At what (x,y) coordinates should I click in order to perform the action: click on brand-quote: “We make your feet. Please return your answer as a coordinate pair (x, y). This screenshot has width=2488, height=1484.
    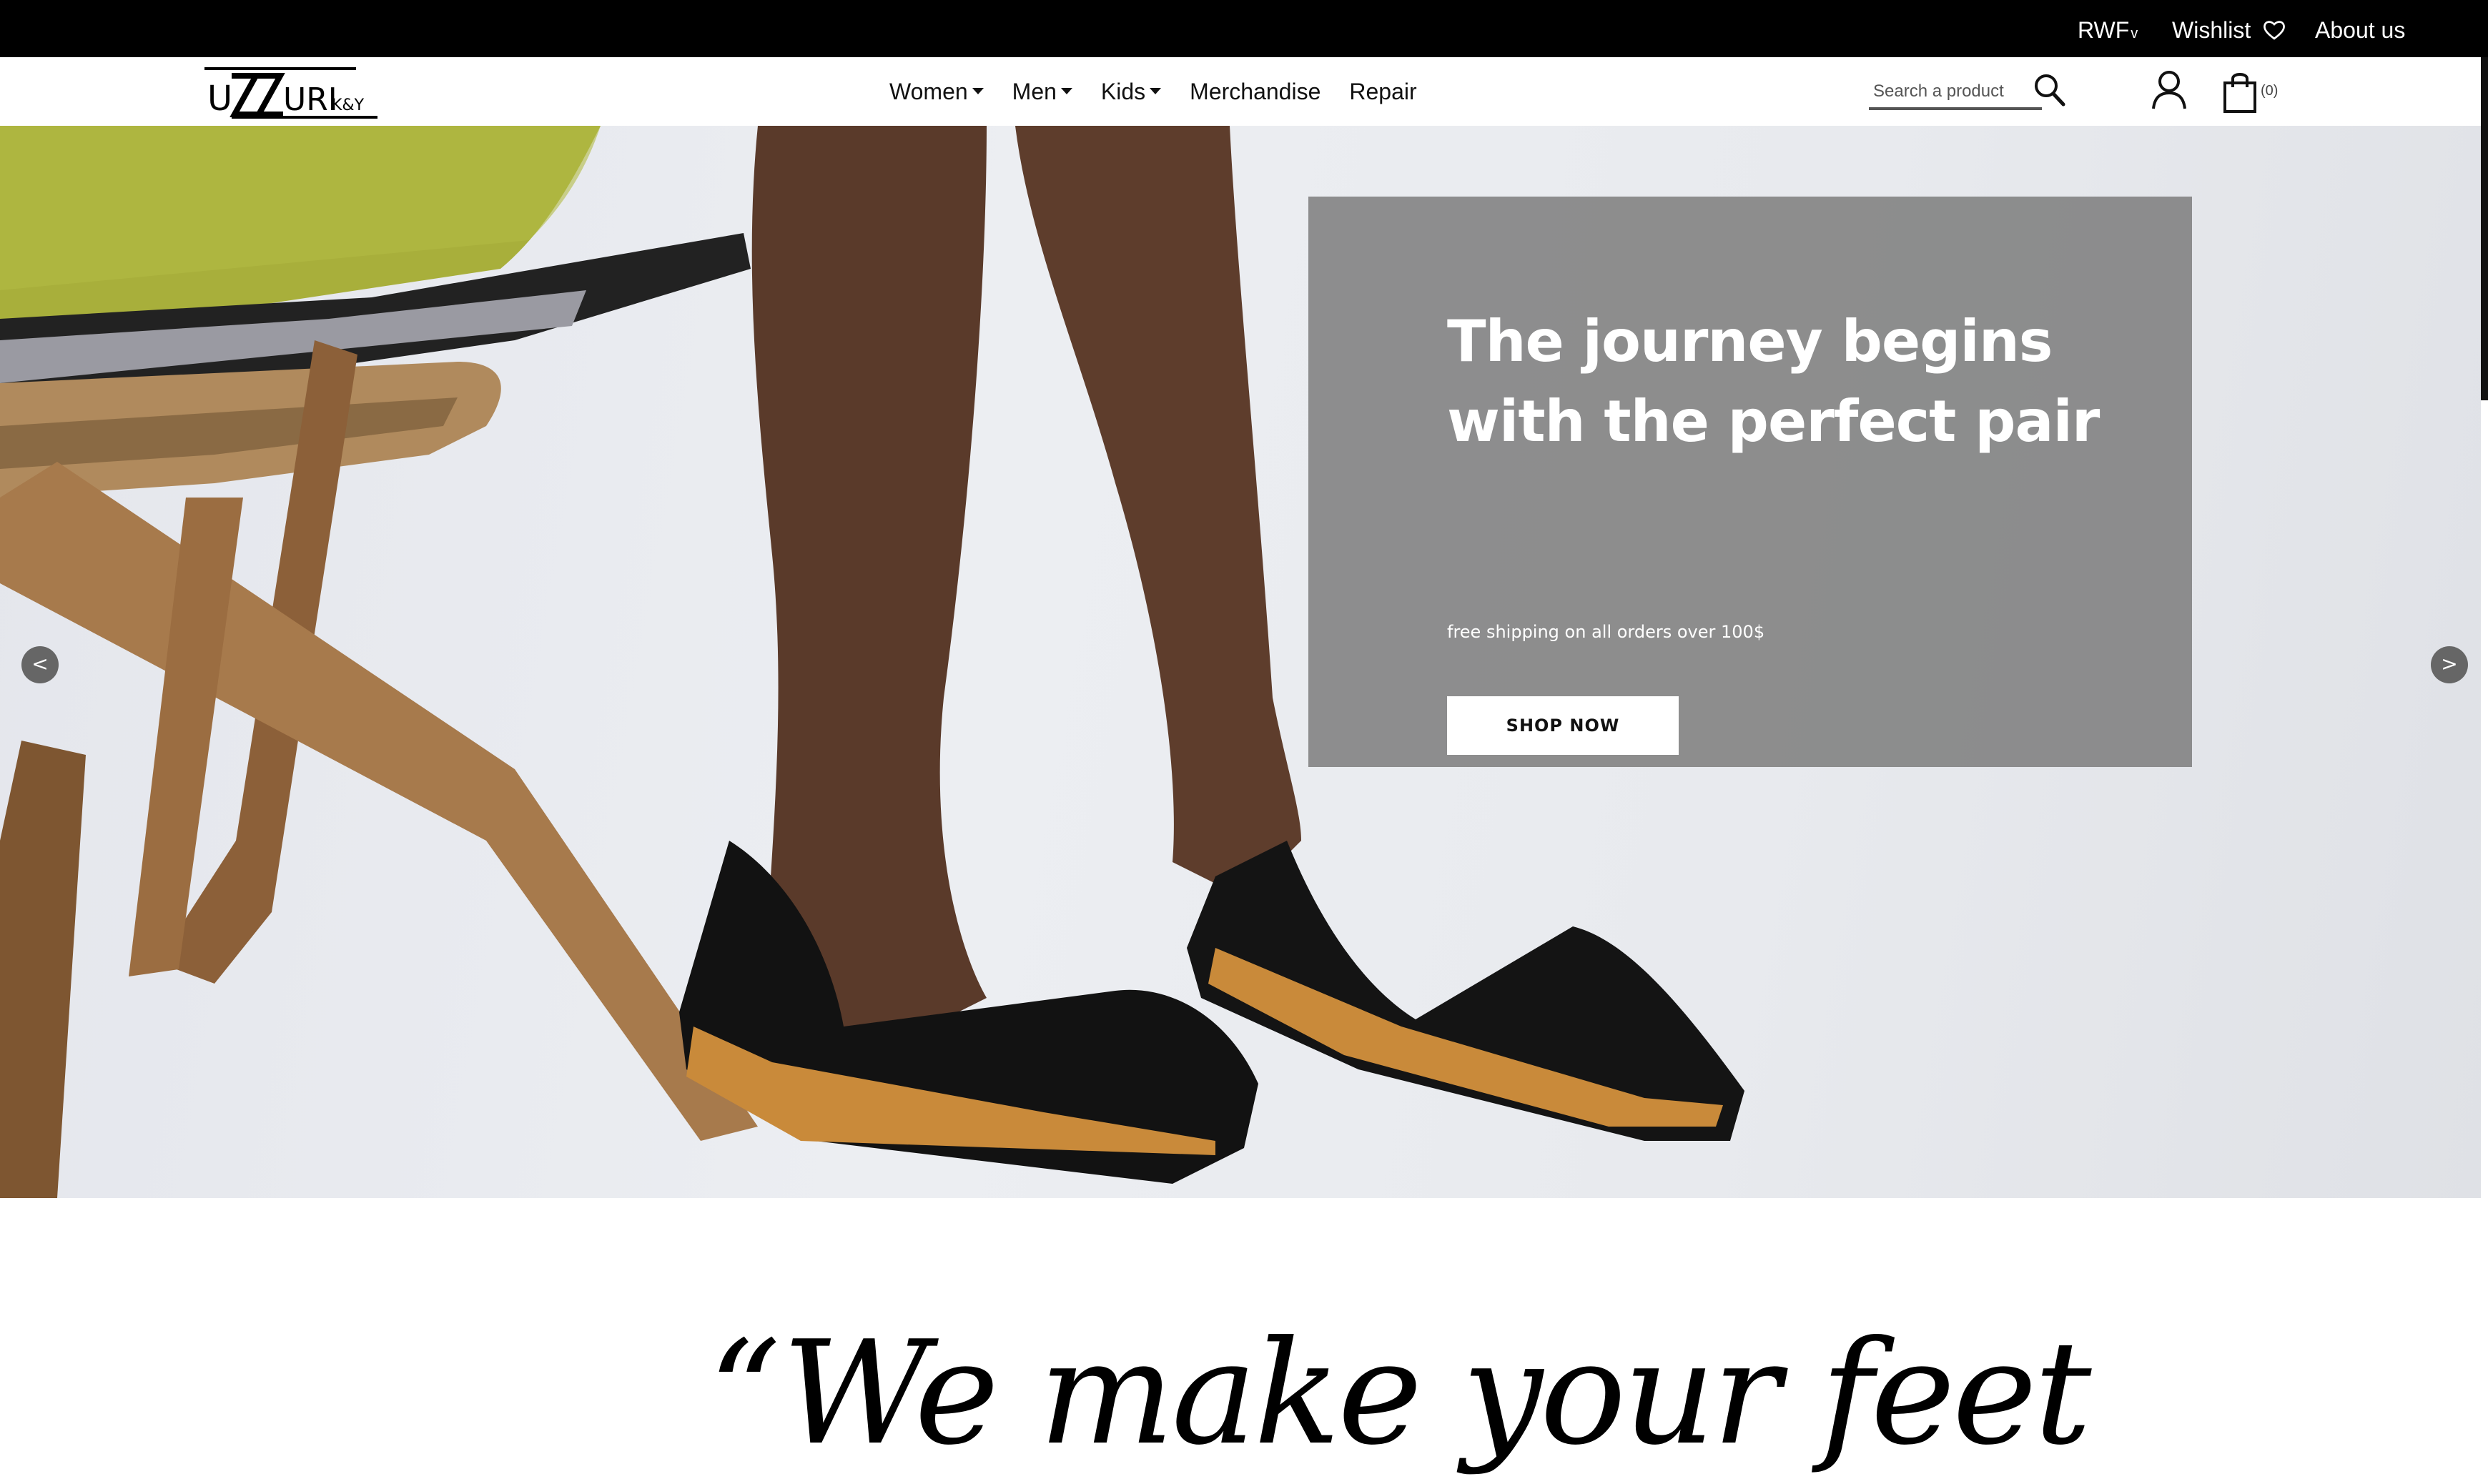
    Looking at the image, I should click on (1400, 1393).